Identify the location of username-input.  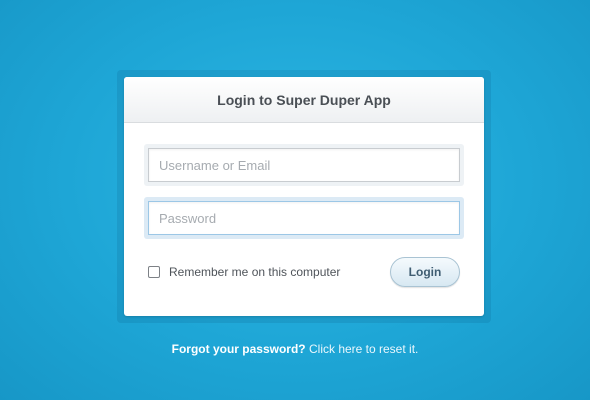
(304, 165).